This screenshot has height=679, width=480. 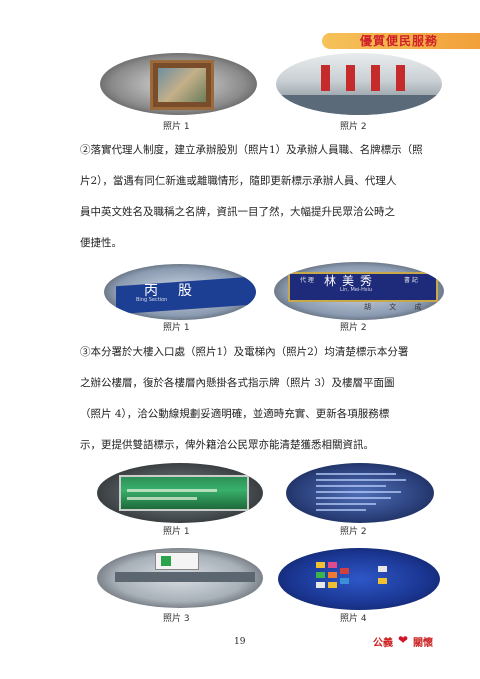 I want to click on paragraph-line: 示，更提供雙語標示，俾外籍洽公民眾亦能清楚獲悉相關資訊。, so click(x=227, y=445).